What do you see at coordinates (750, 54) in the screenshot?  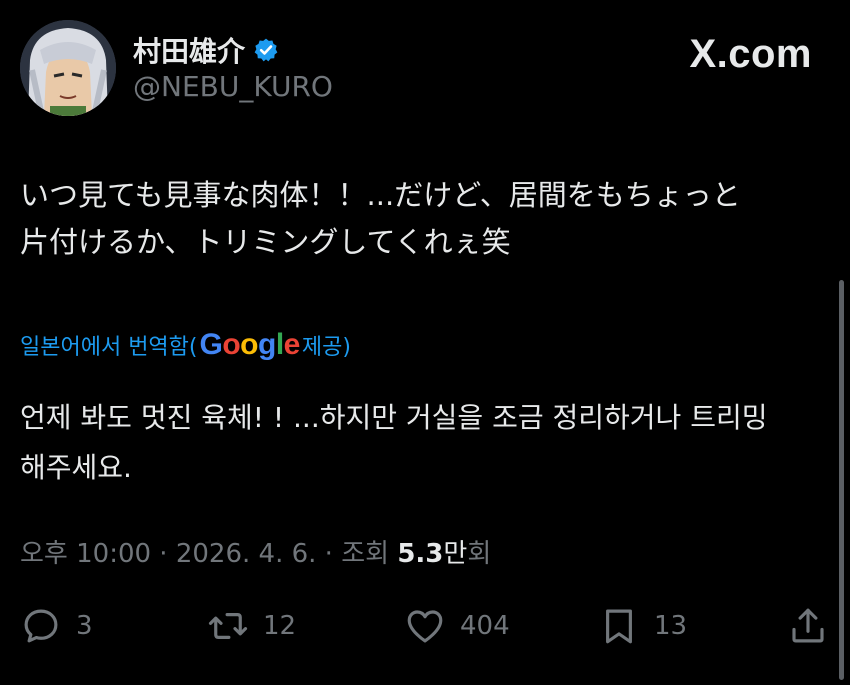 I see `x-logo-brand: X.com` at bounding box center [750, 54].